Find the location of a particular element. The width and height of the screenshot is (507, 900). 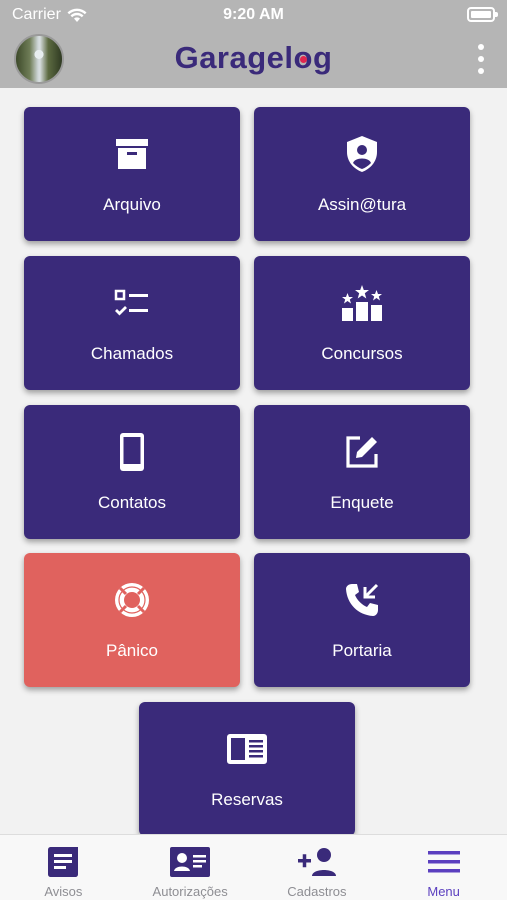

app-logo: Garagelog is located at coordinates (253, 58).